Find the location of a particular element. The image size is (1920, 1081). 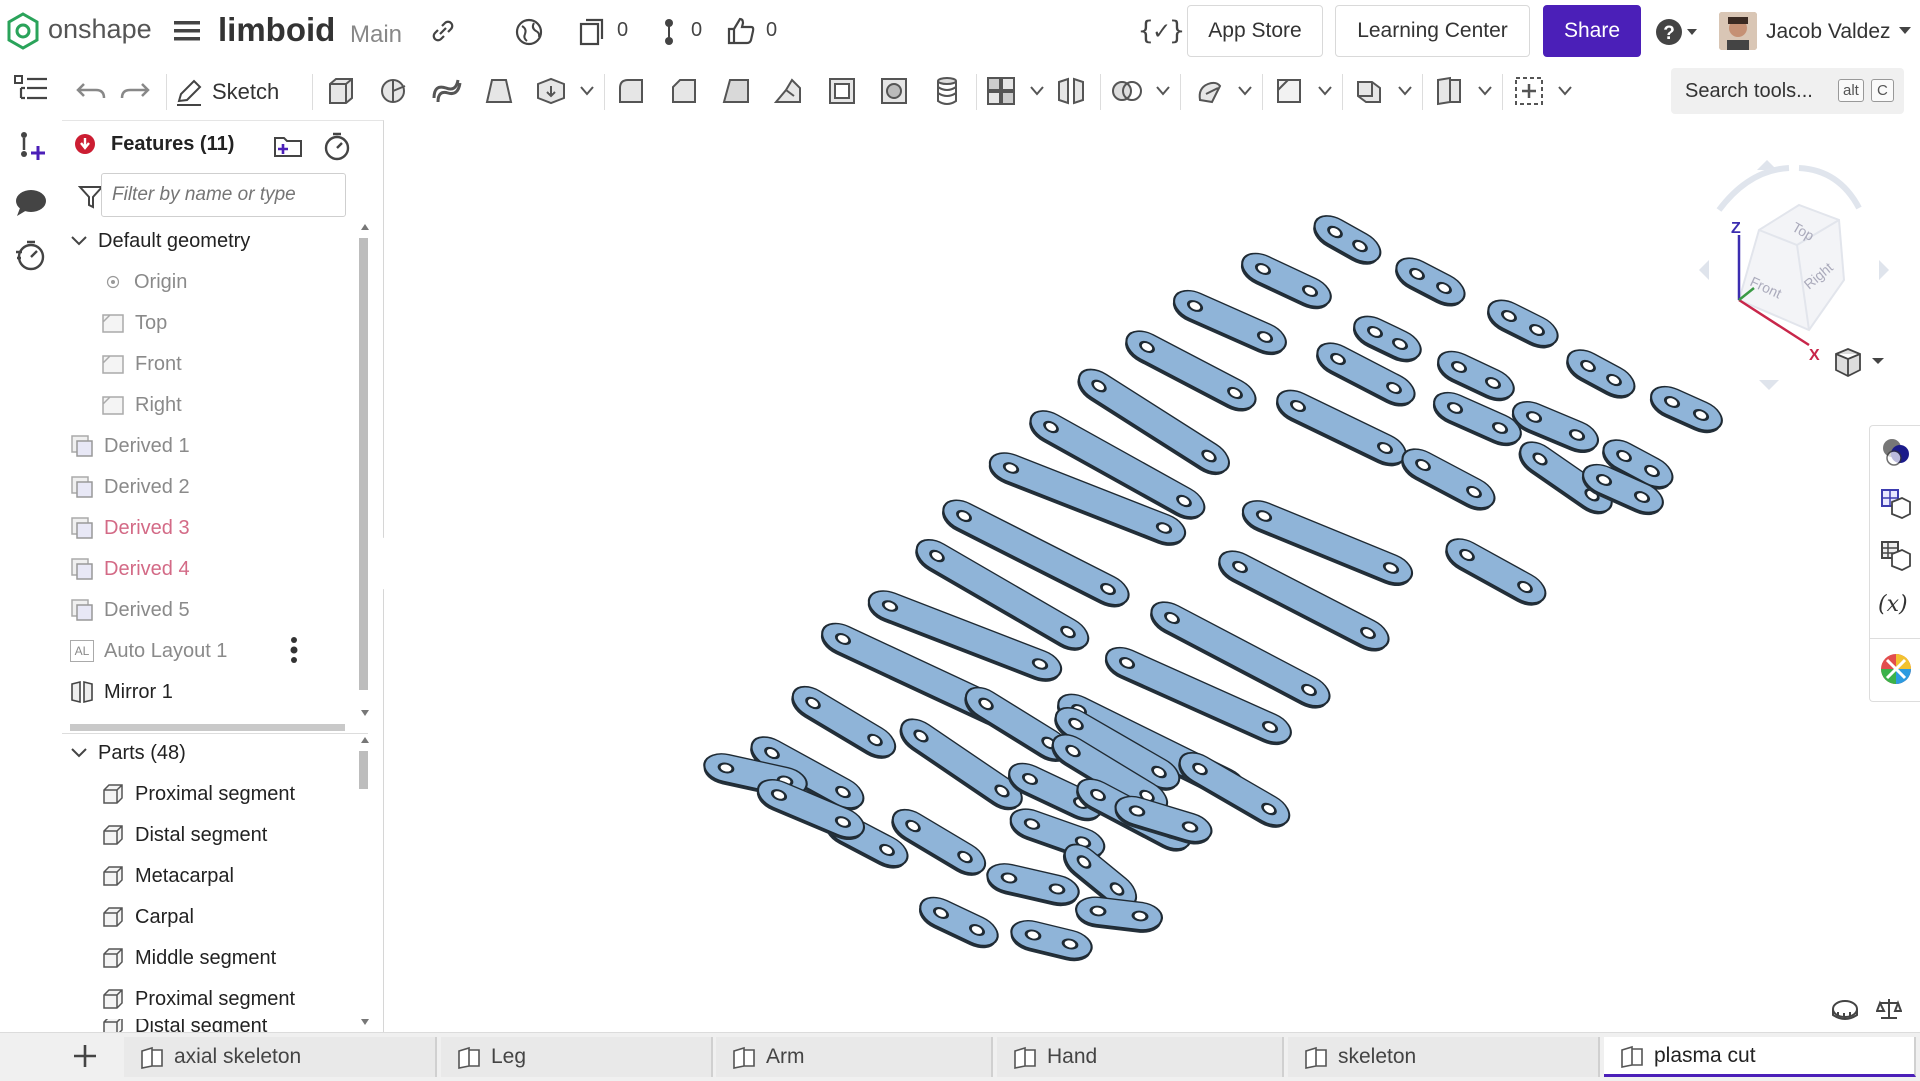

branches-icon is located at coordinates (669, 32).